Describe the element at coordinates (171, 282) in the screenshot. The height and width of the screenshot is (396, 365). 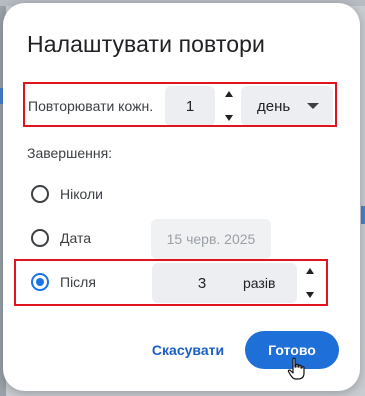
I see `annotation-highlight-after-row` at that location.